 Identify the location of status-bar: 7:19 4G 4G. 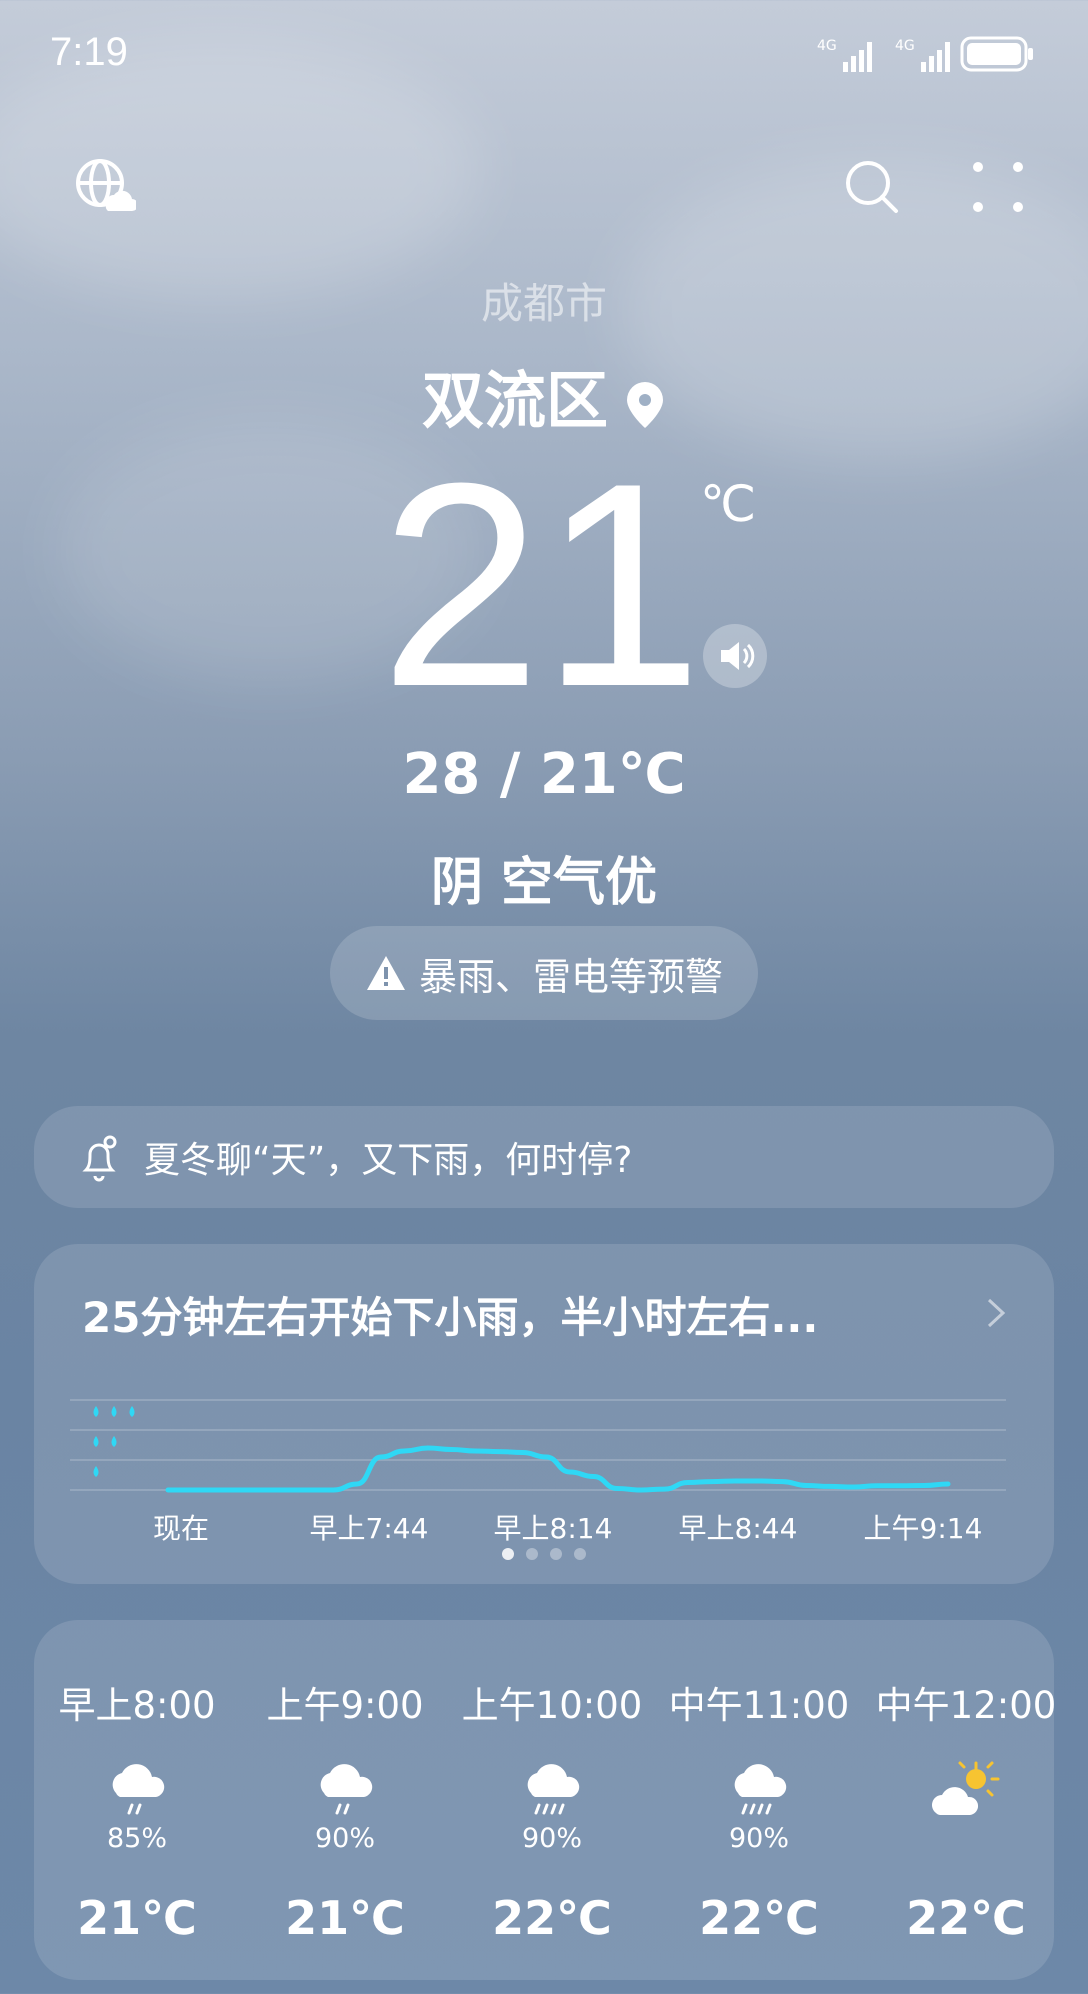
(544, 55).